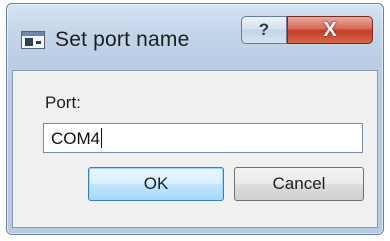 The height and width of the screenshot is (241, 390). I want to click on window-app-icon, so click(33, 40).